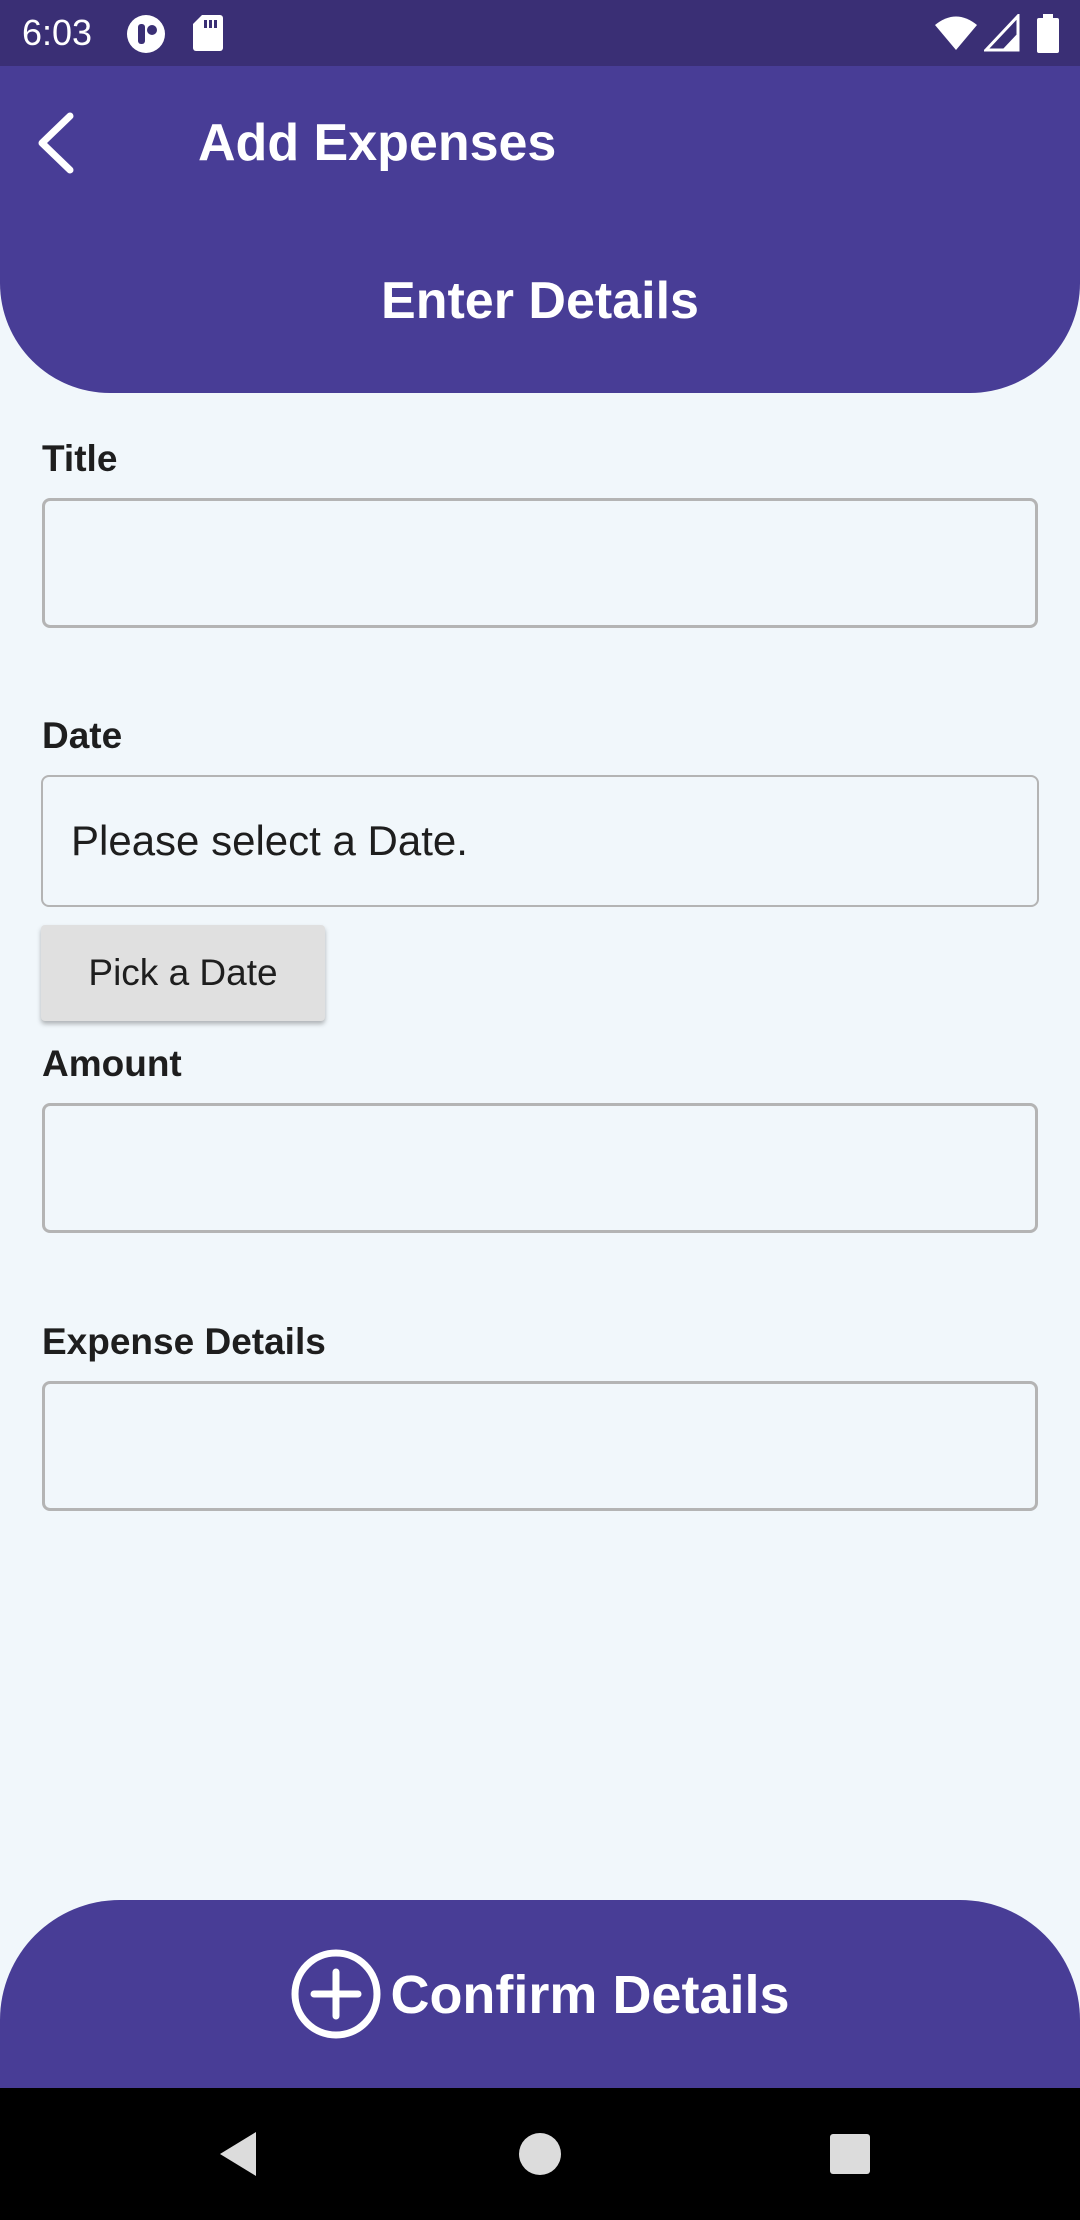 The image size is (1080, 2220). I want to click on signal-icon, so click(1001, 34).